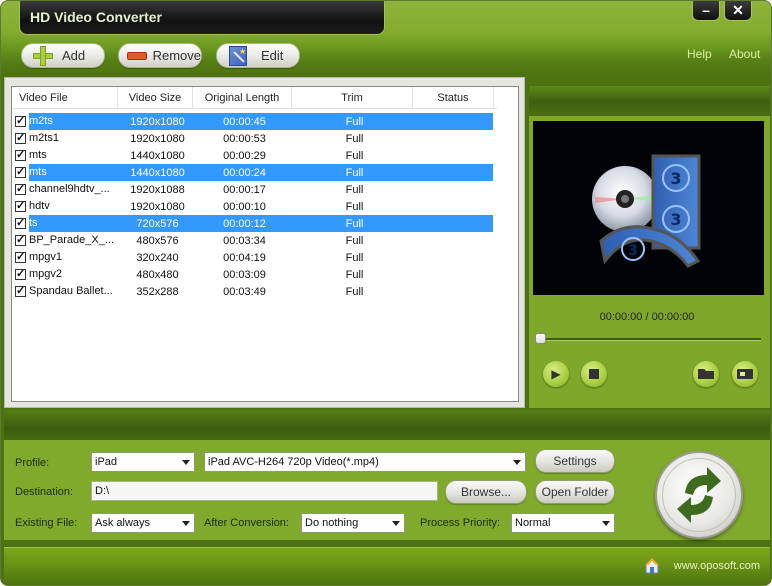 The image size is (772, 586). Describe the element at coordinates (594, 374) in the screenshot. I see `stop-button` at that location.